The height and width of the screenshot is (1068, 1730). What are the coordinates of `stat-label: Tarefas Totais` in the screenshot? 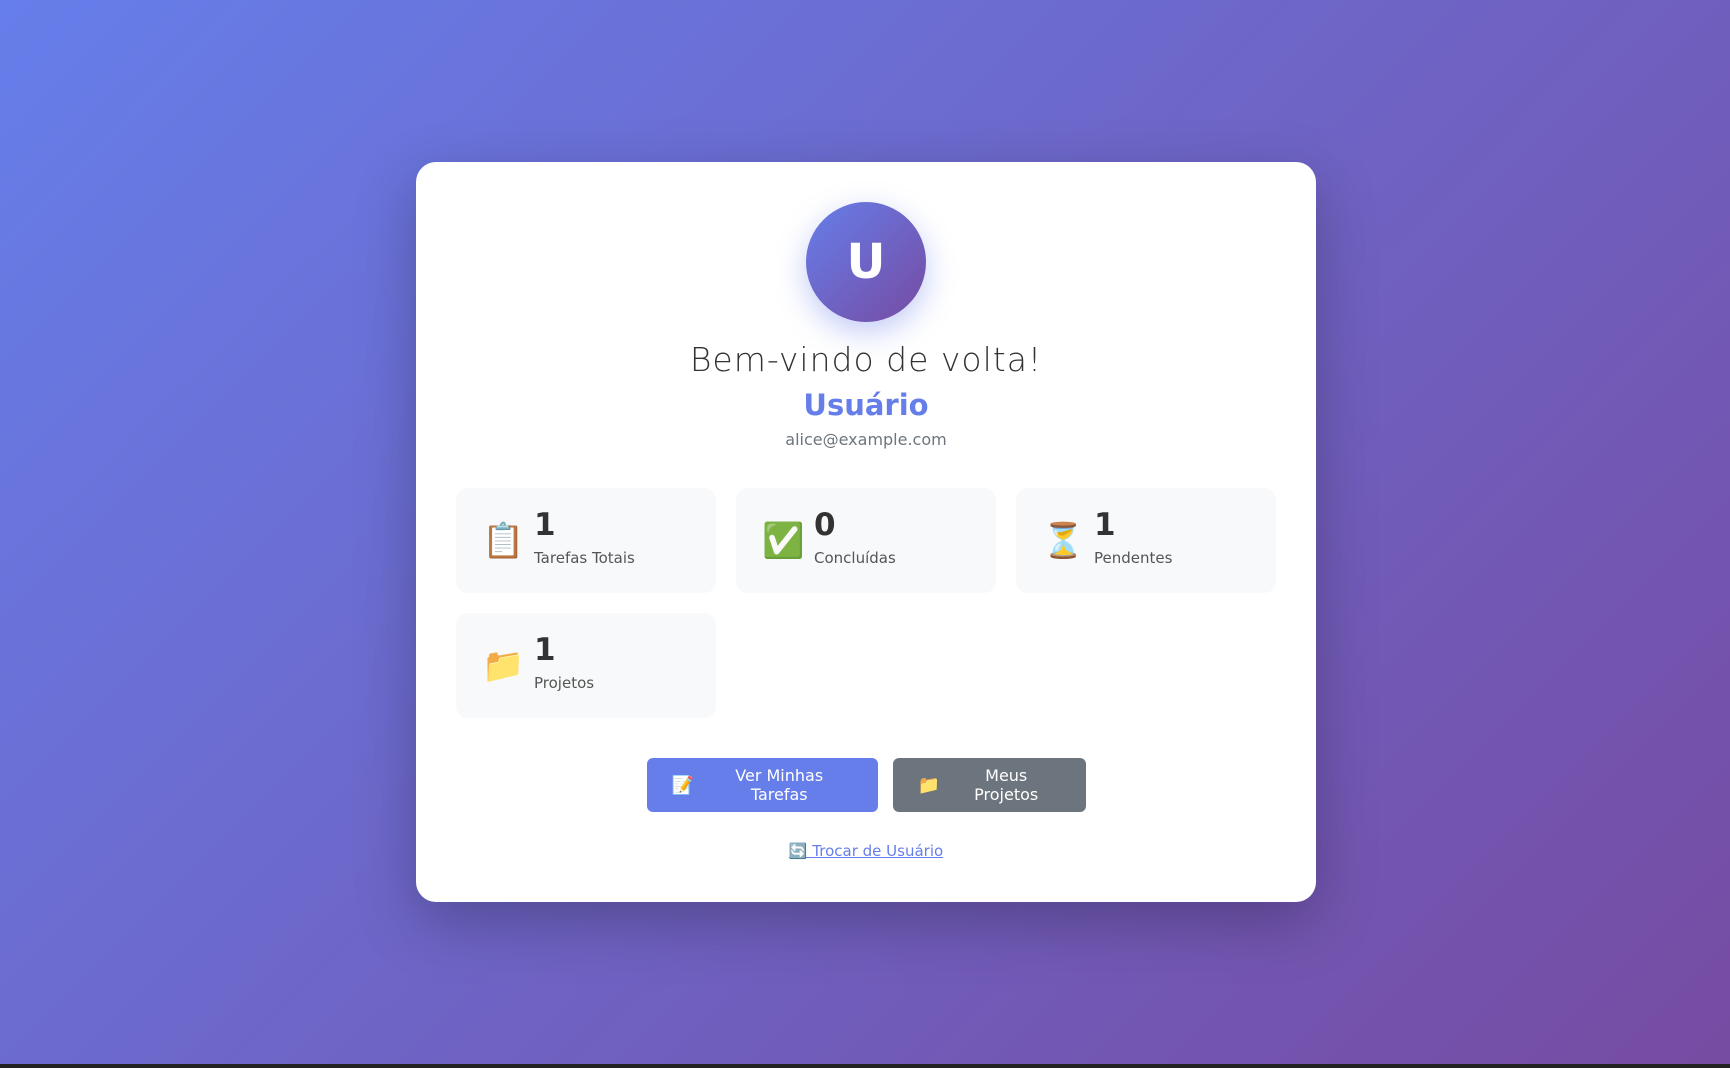 It's located at (584, 558).